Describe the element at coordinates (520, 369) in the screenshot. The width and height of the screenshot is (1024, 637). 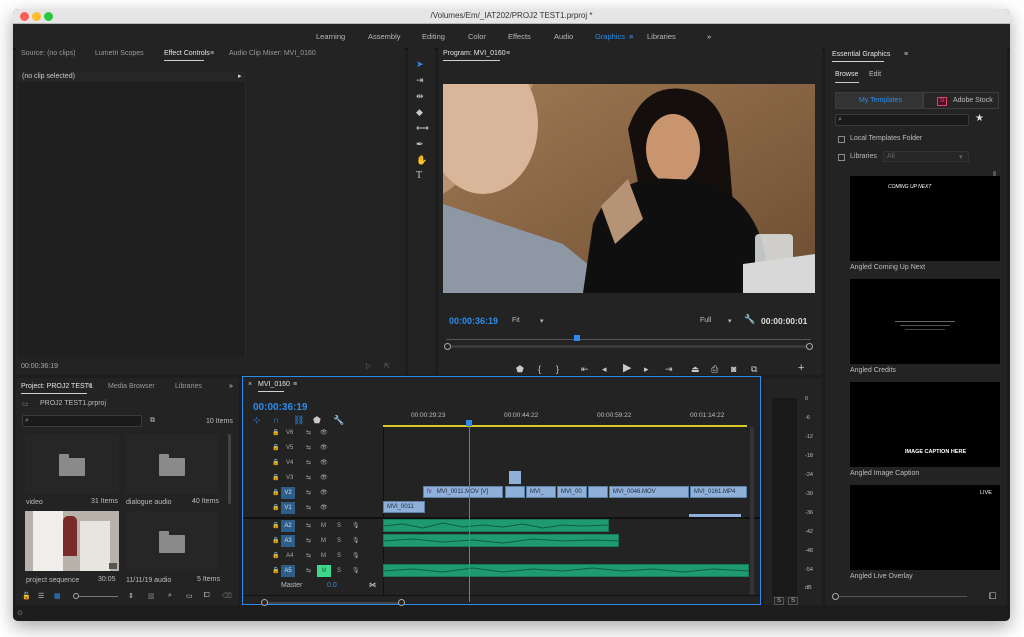
I see `marker-icon: ⬟` at that location.